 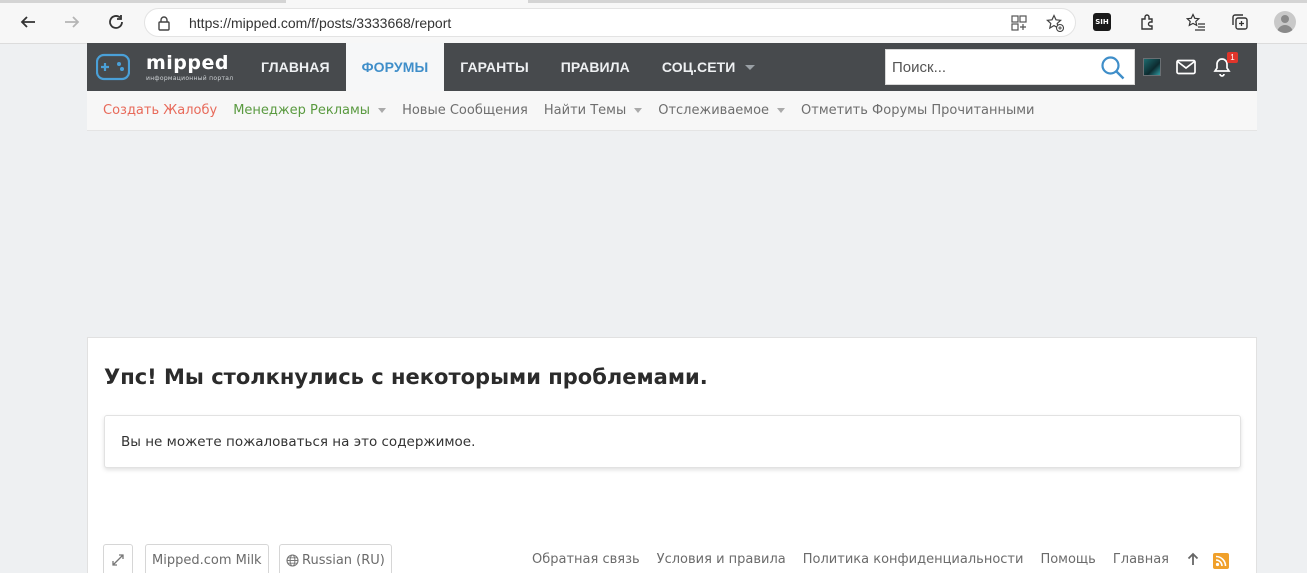 I want to click on site-logo: mipped информационный портал, so click(x=171, y=67).